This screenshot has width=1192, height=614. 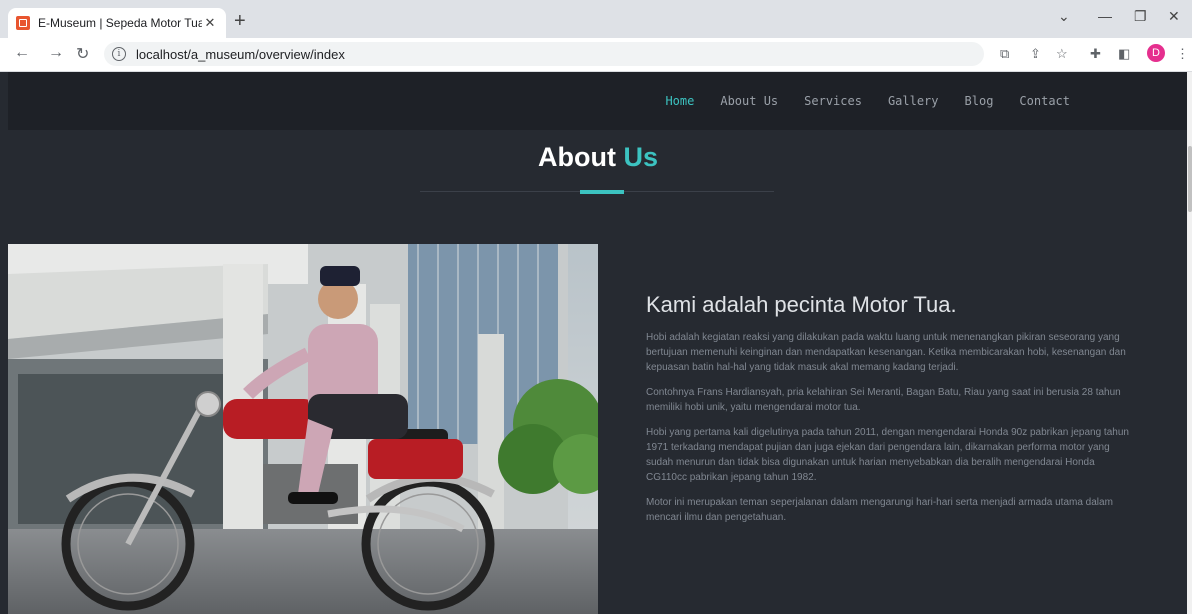 I want to click on url-text: localhost/a_museum/overview/index, so click(x=240, y=54).